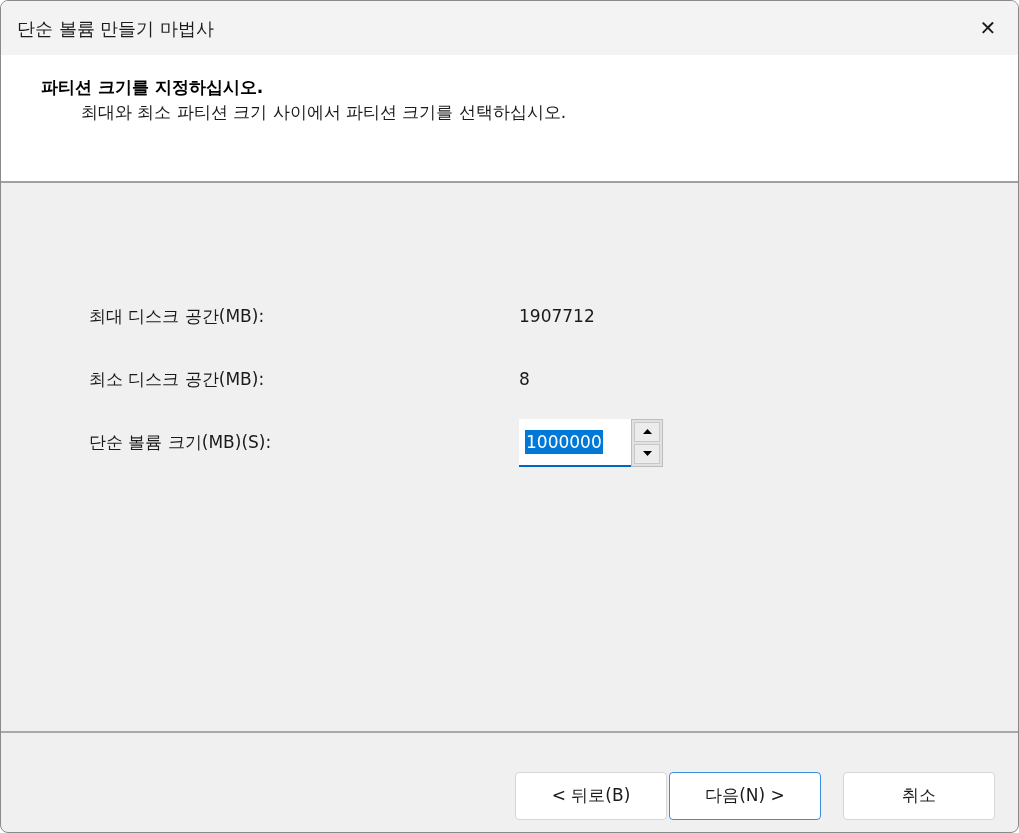 The height and width of the screenshot is (833, 1019). What do you see at coordinates (988, 28) in the screenshot?
I see `close-button: ✕` at bounding box center [988, 28].